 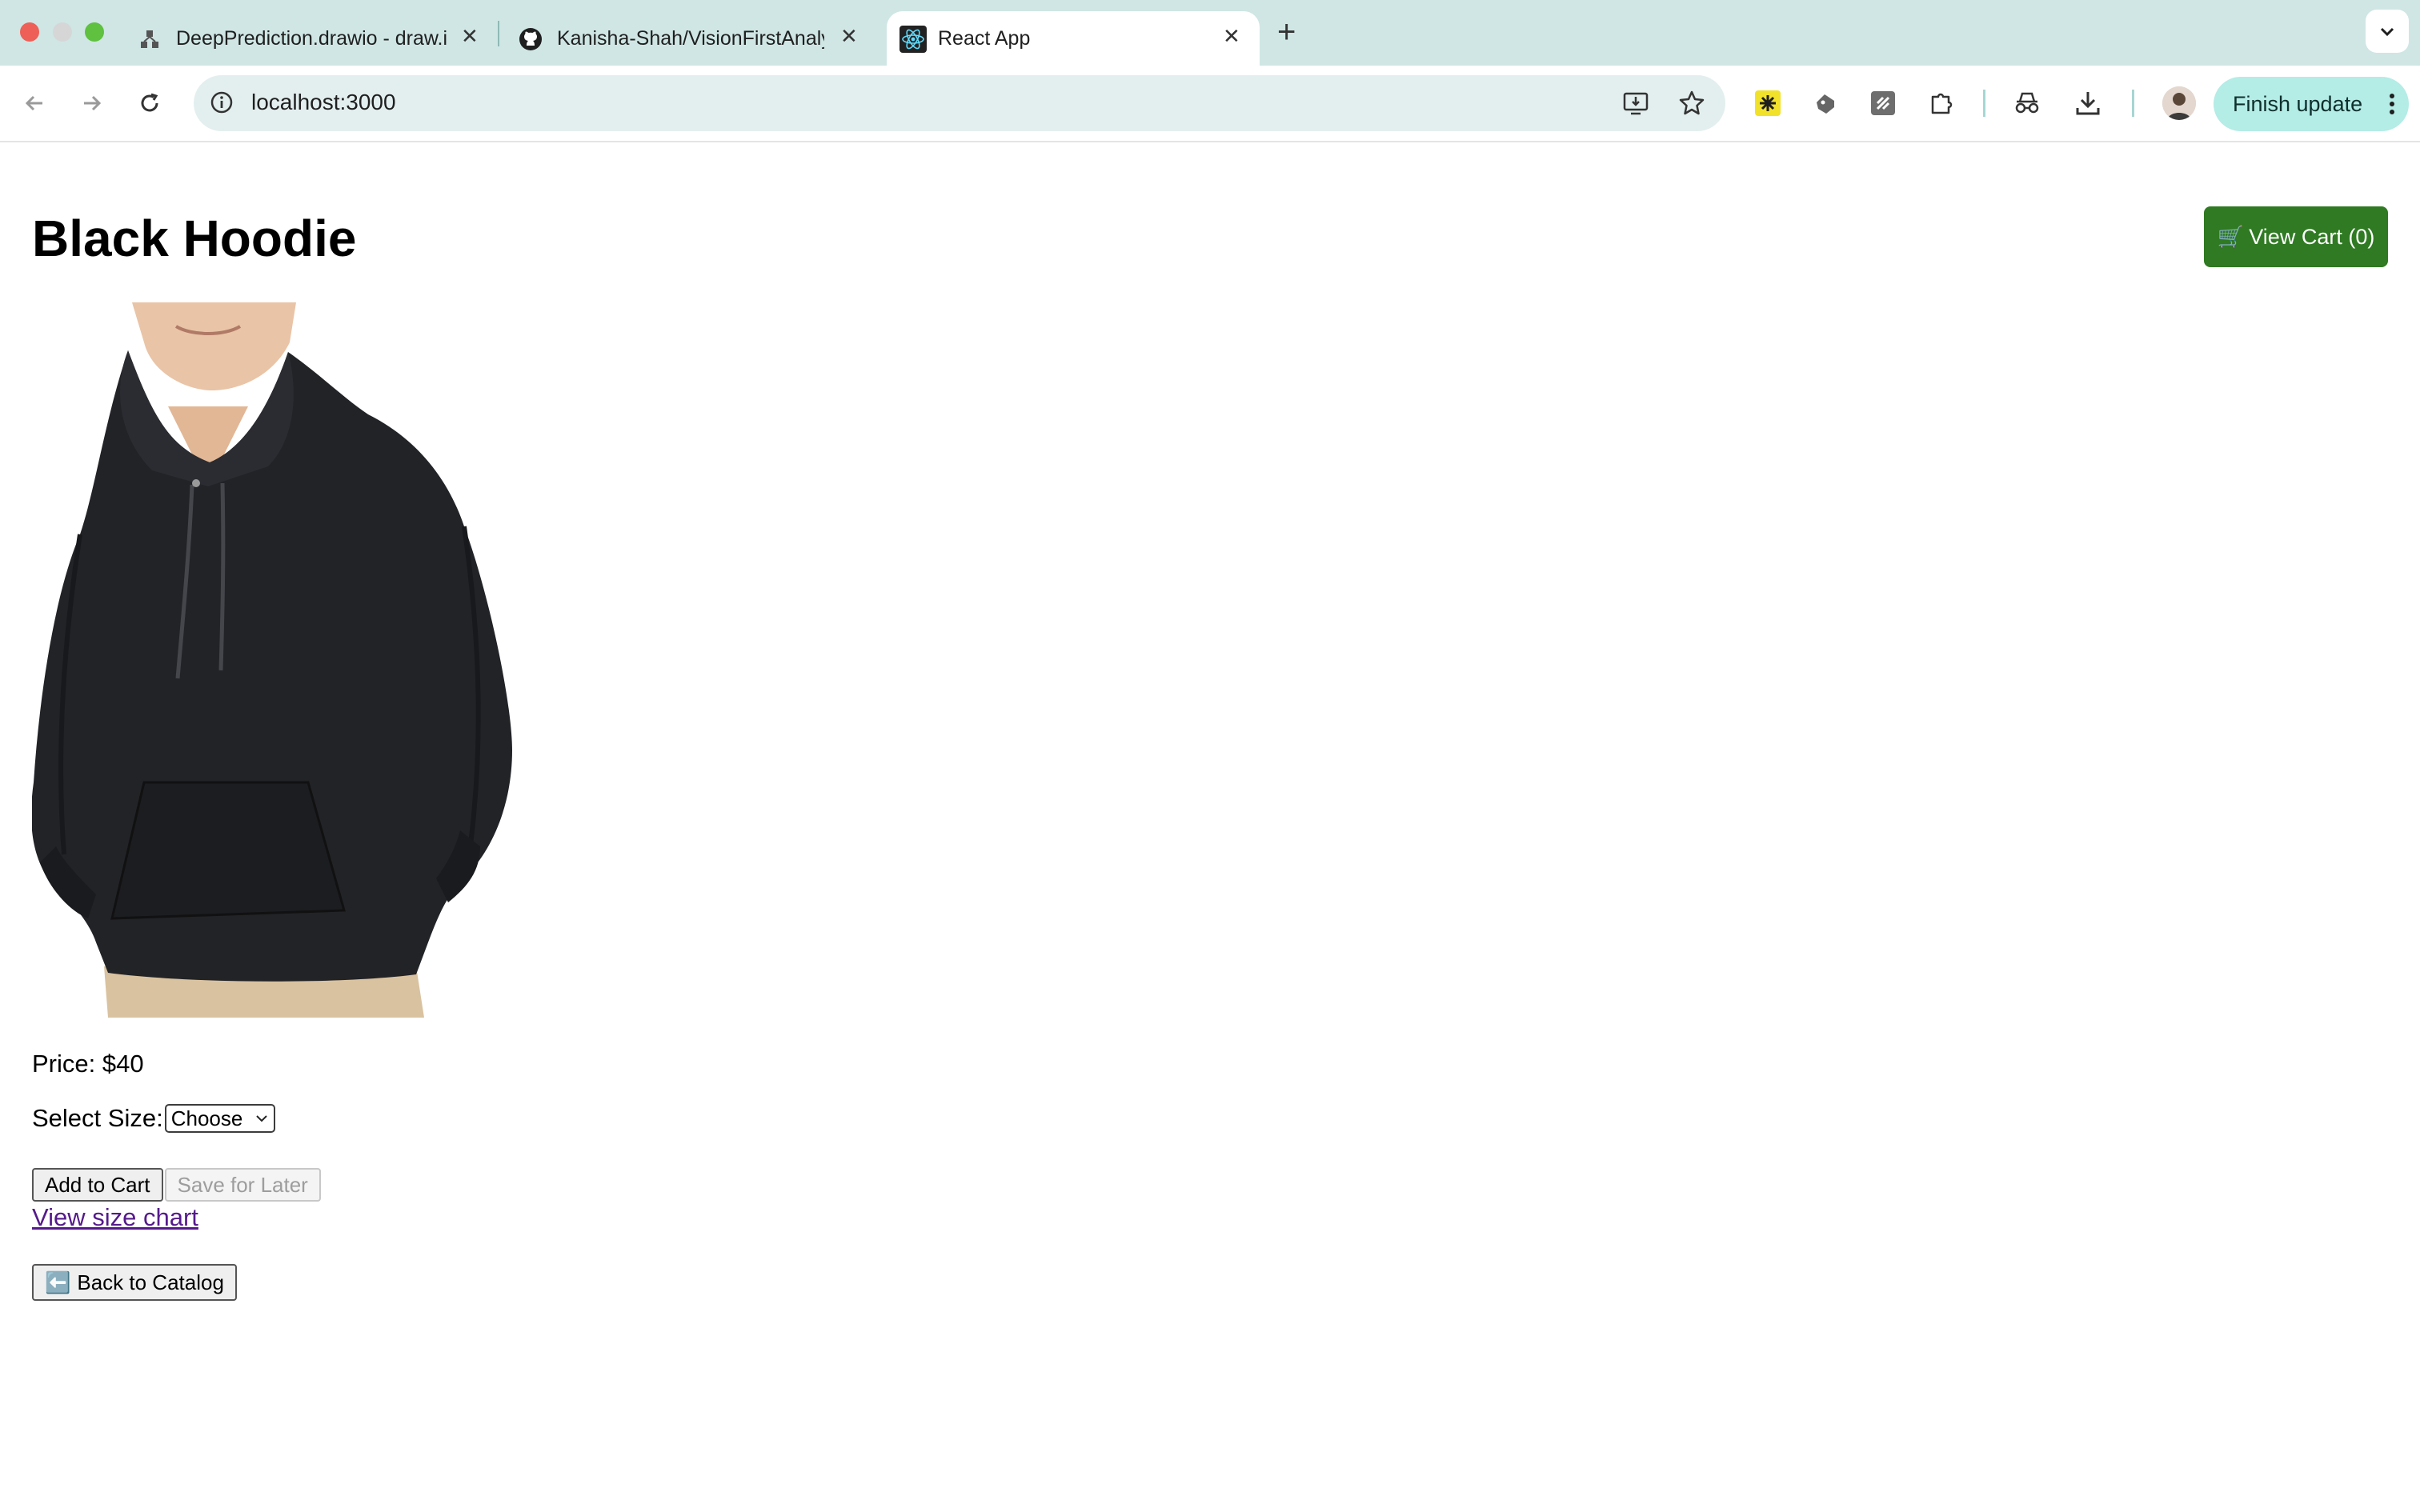 I want to click on address-bar: localhost:3000, so click(x=959, y=103).